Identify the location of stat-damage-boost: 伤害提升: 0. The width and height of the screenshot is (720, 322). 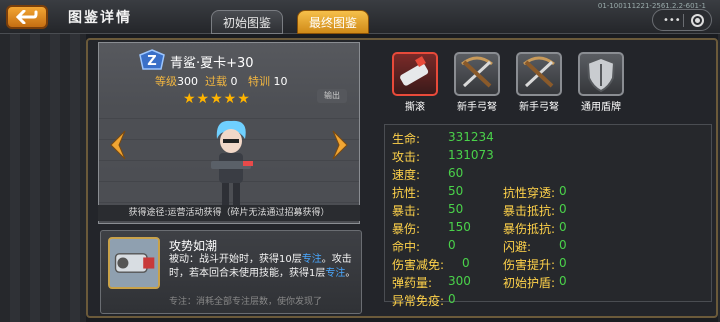
(535, 264).